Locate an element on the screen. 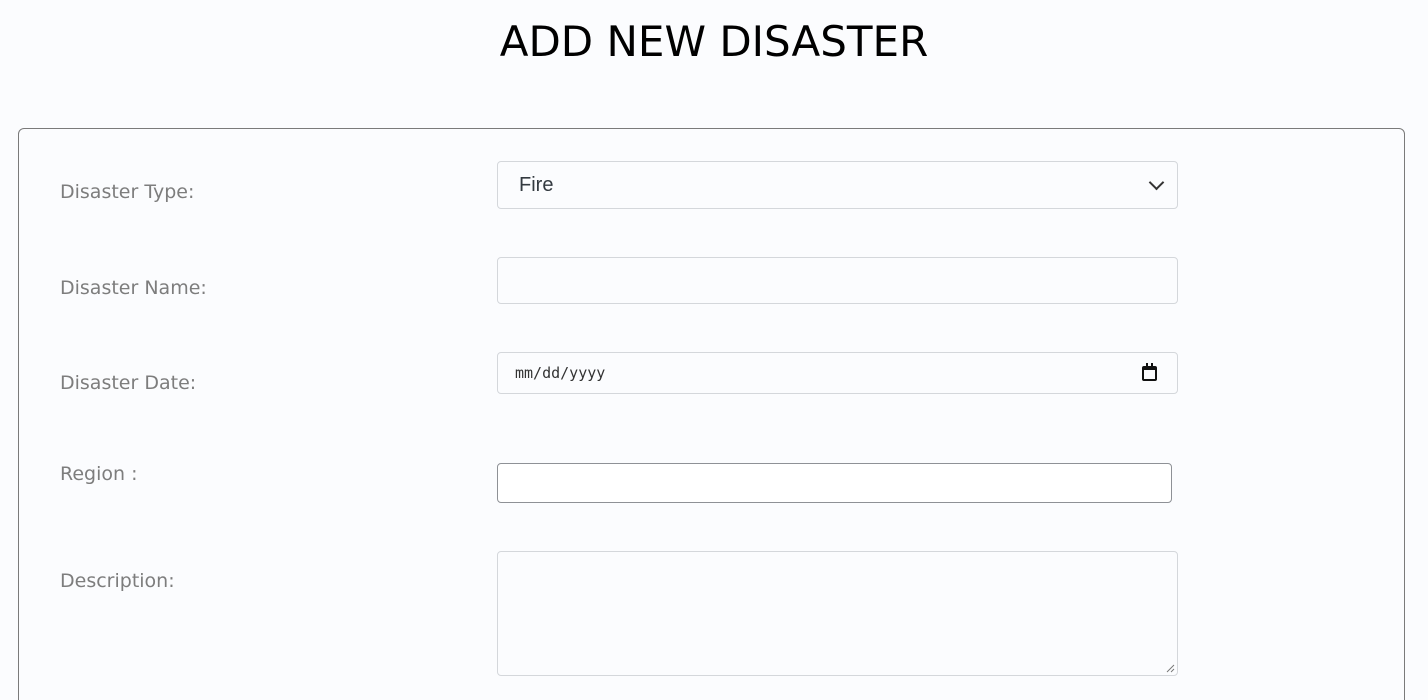  disaster-type-selected-value: Fire is located at coordinates (536, 184).